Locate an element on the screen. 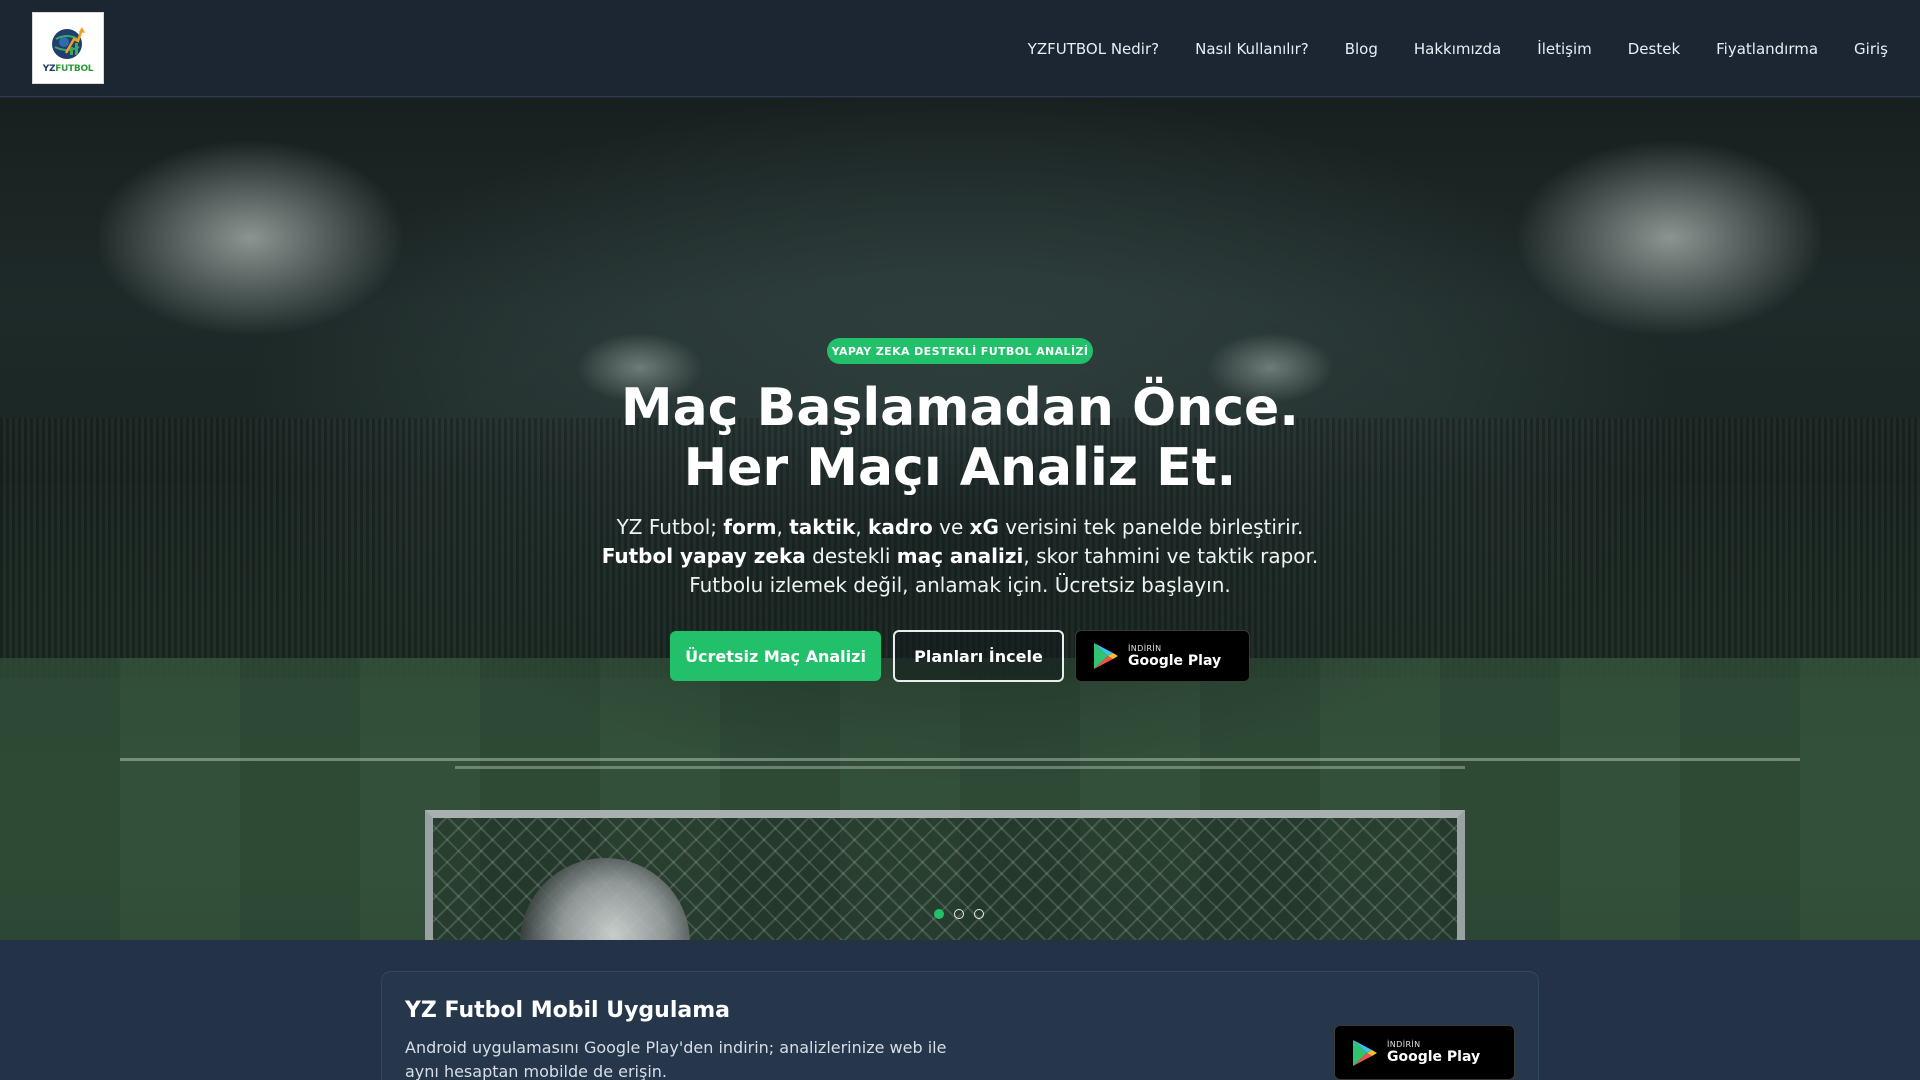 This screenshot has width=1920, height=1080. hero-subtext-bold: maç analizi is located at coordinates (960, 556).